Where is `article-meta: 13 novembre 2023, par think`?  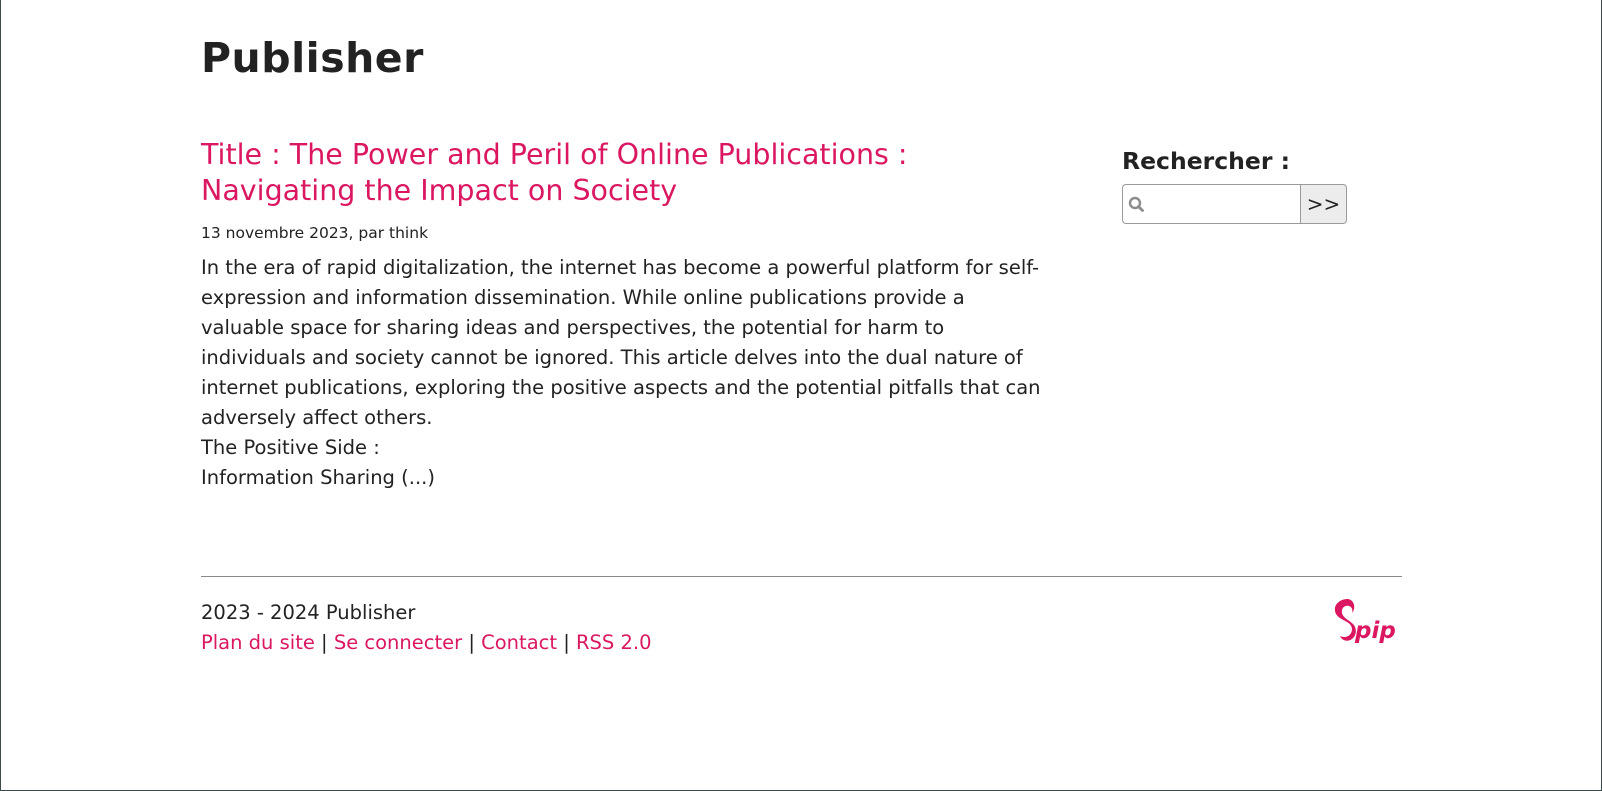
article-meta: 13 novembre 2023, par think is located at coordinates (315, 233).